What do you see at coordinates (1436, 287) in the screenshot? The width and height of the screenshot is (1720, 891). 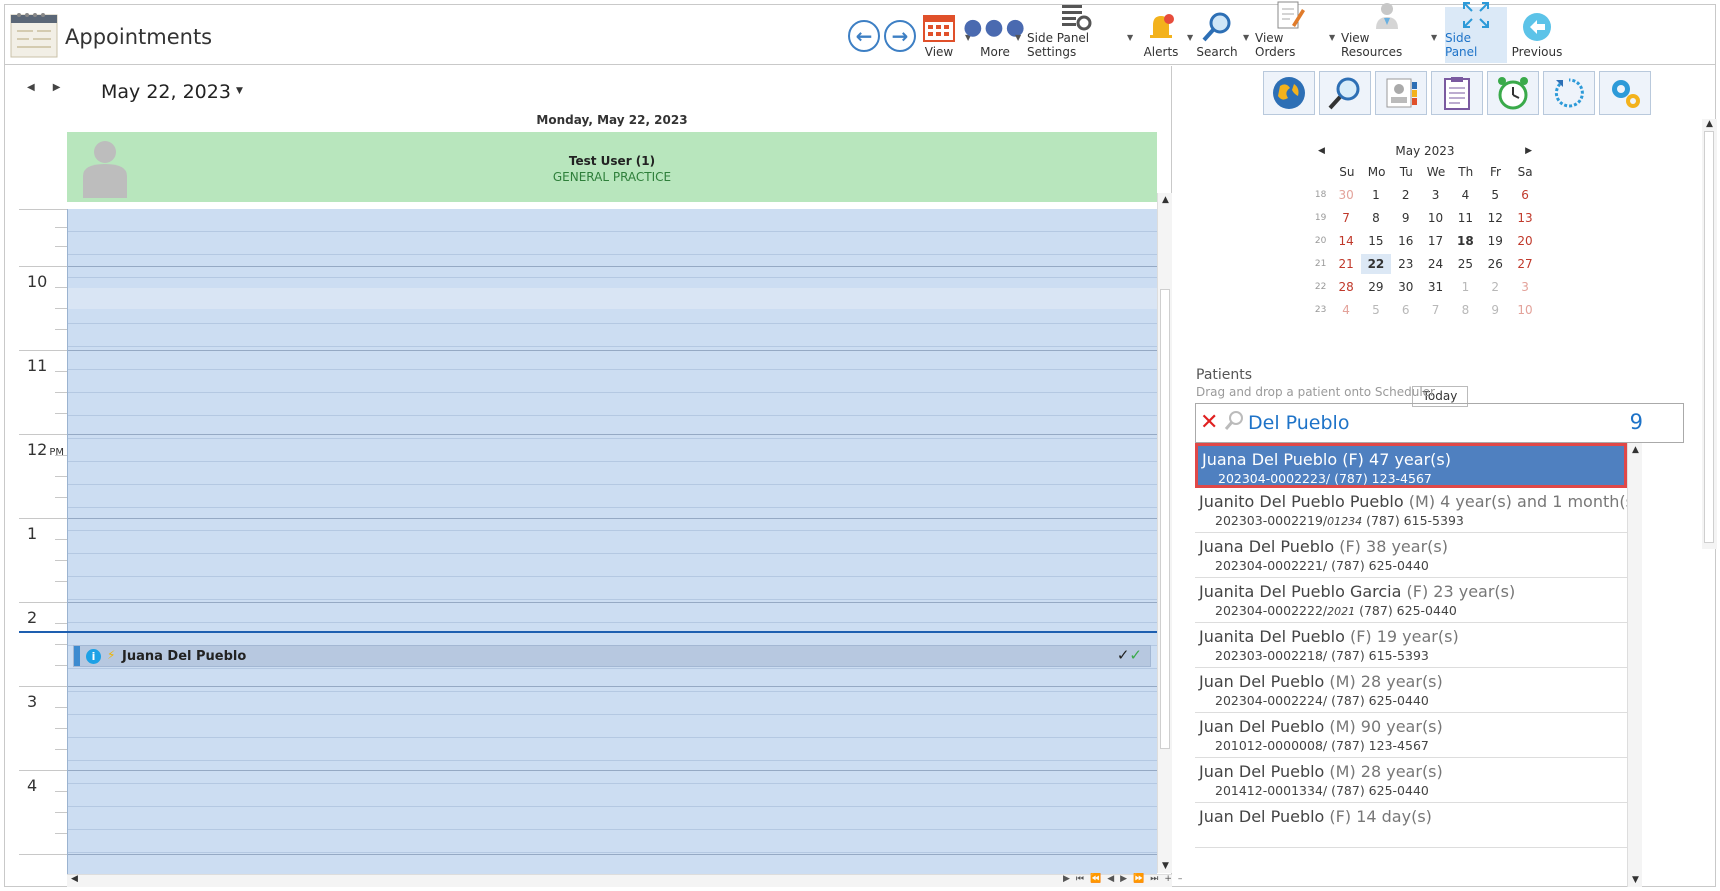 I see `calendar-day: 31` at bounding box center [1436, 287].